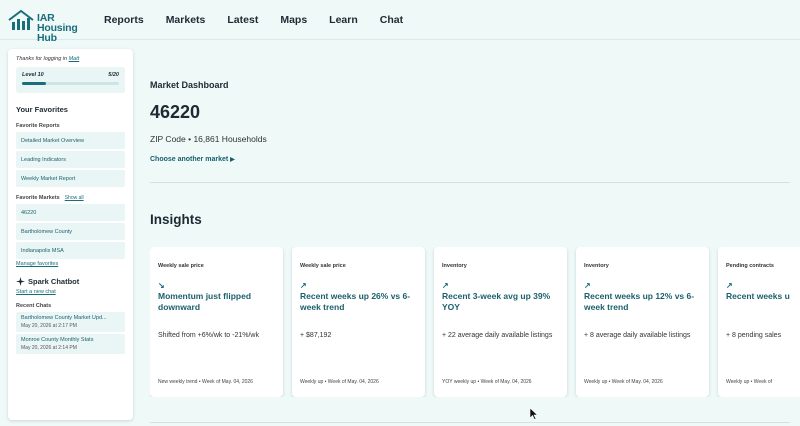  What do you see at coordinates (242, 20) in the screenshot?
I see `nav-latest: Latest` at bounding box center [242, 20].